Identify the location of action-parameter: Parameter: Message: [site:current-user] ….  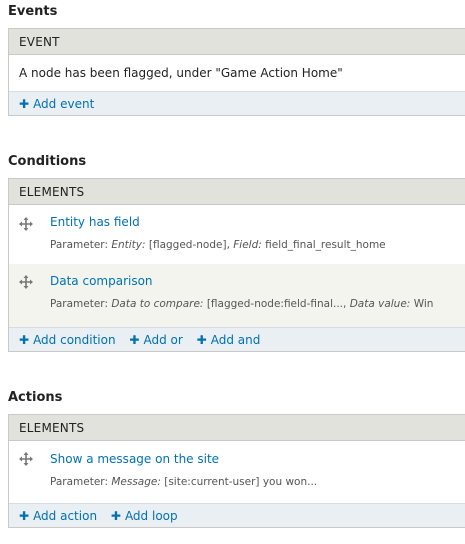
(184, 482).